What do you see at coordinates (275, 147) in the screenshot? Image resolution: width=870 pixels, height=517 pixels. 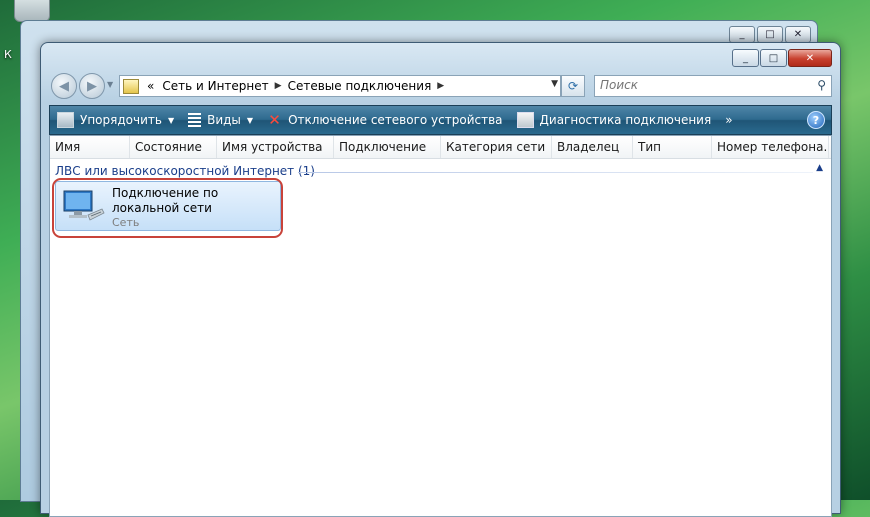 I see `column-device-name: Имя устройства` at bounding box center [275, 147].